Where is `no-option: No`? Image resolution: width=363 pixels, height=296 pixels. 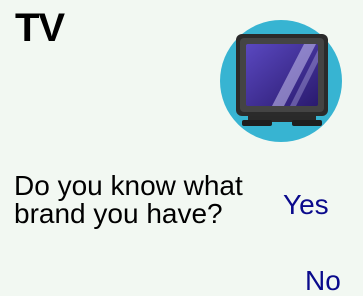 no-option: No is located at coordinates (323, 281).